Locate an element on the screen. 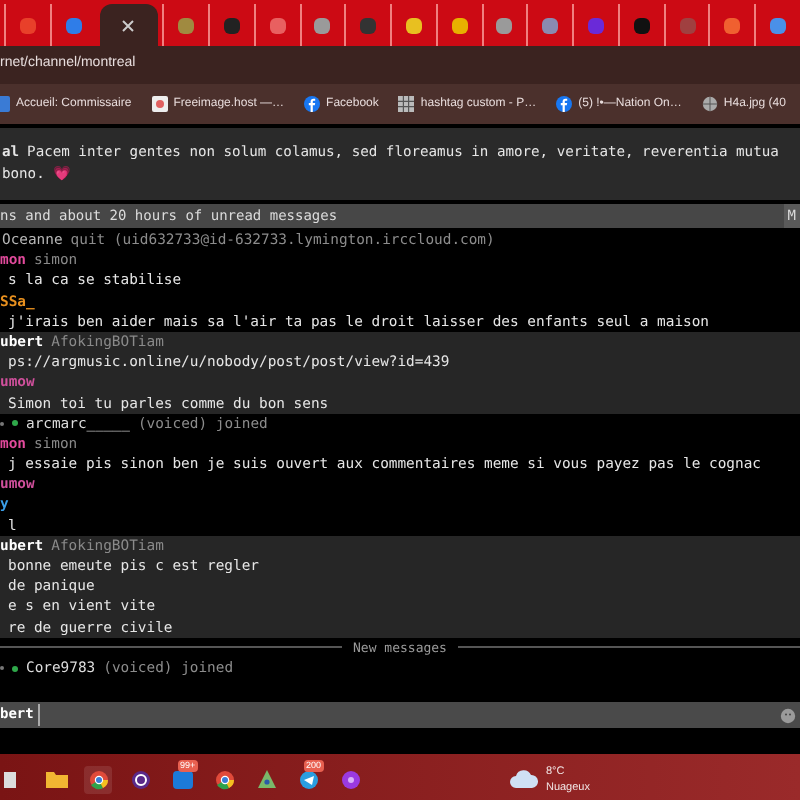 The height and width of the screenshot is (800, 800). cloud-icon is located at coordinates (523, 779).